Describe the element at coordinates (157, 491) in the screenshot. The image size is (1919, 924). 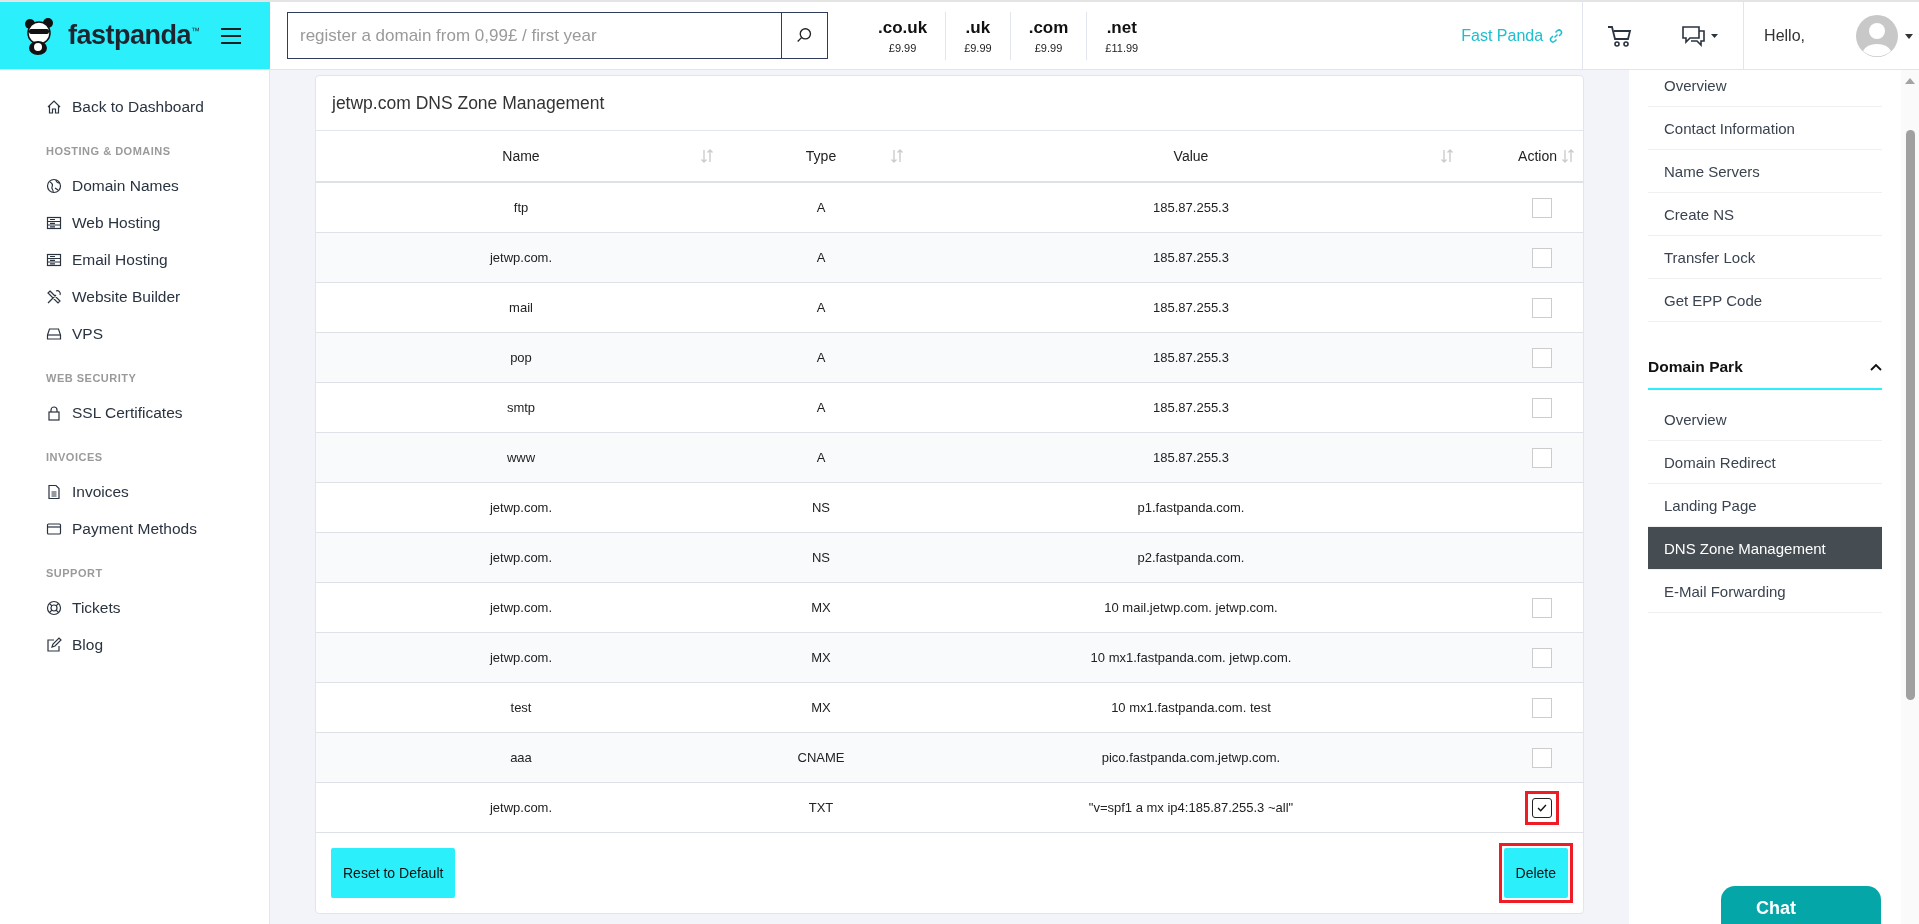
I see `sidebar-item: Invoices` at that location.